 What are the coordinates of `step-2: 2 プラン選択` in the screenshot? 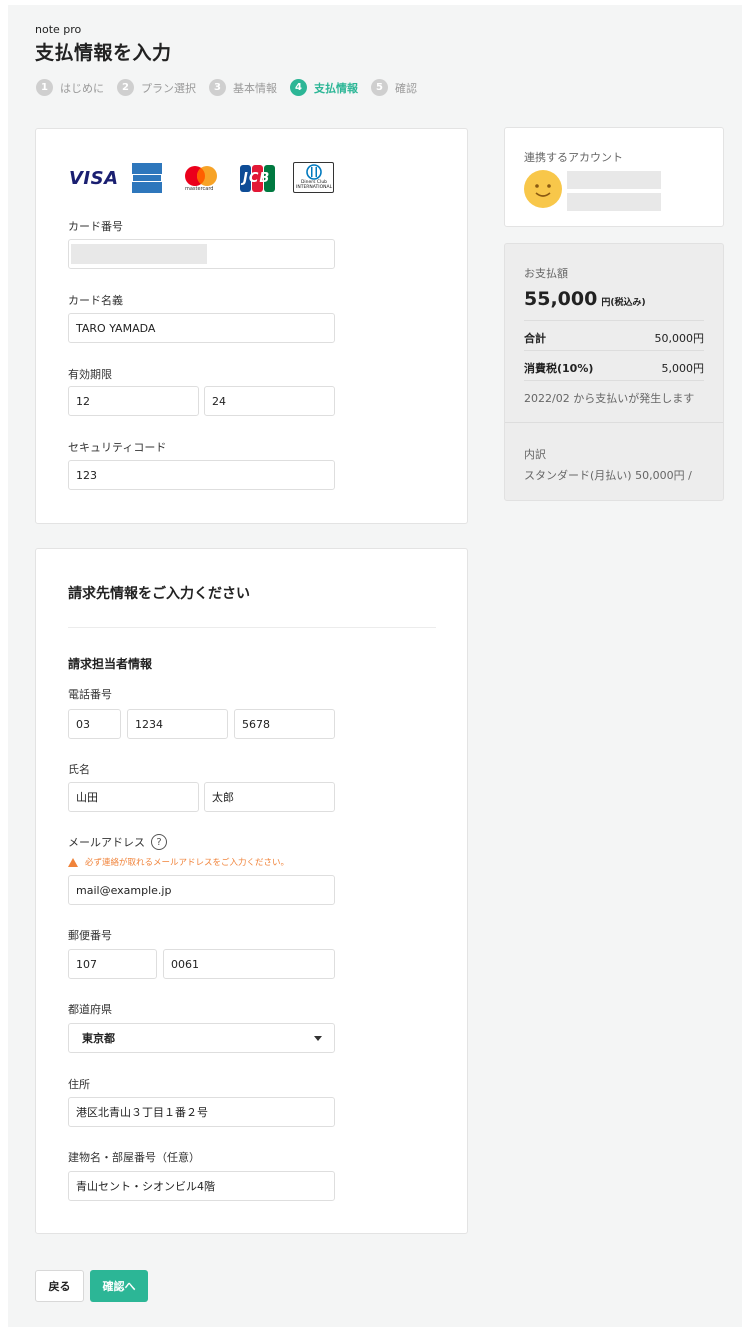 It's located at (156, 87).